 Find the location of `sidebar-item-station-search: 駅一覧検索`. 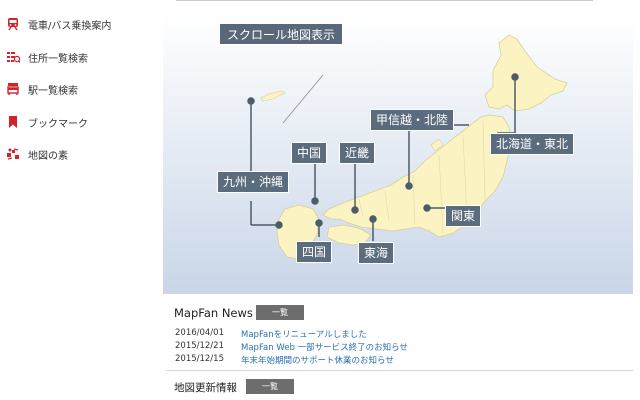

sidebar-item-station-search: 駅一覧検索 is located at coordinates (42, 89).